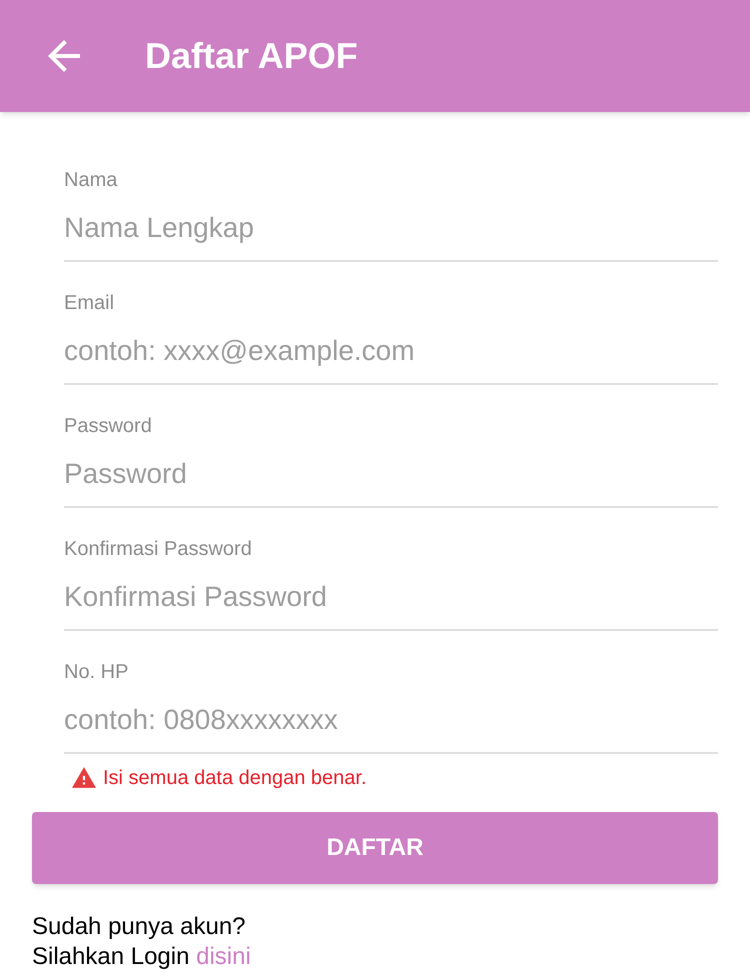 The width and height of the screenshot is (750, 978). I want to click on text-field: Nama Lengkap, so click(391, 229).